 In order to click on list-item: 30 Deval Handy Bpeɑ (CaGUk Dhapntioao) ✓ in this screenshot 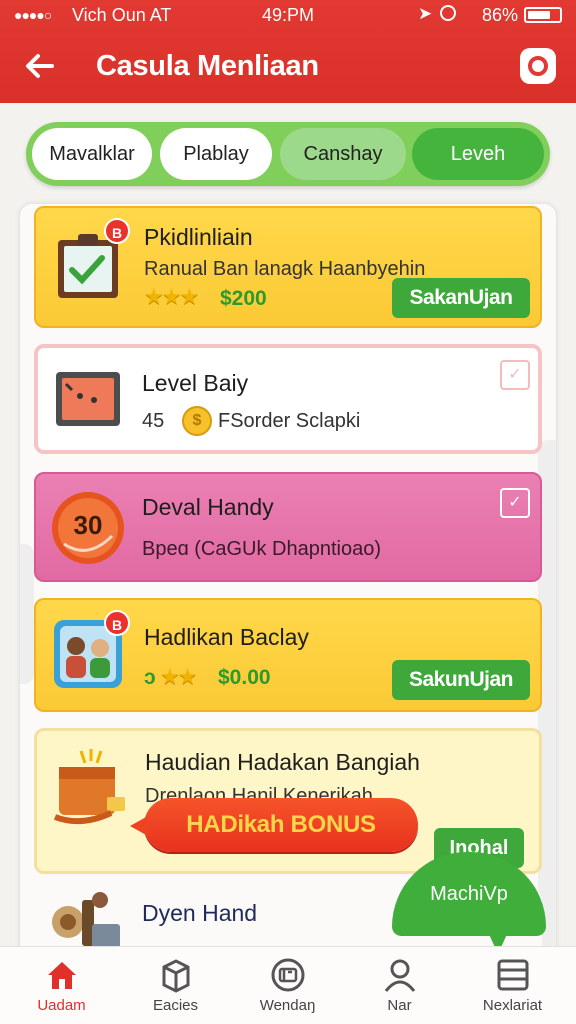, I will do `click(288, 527)`.